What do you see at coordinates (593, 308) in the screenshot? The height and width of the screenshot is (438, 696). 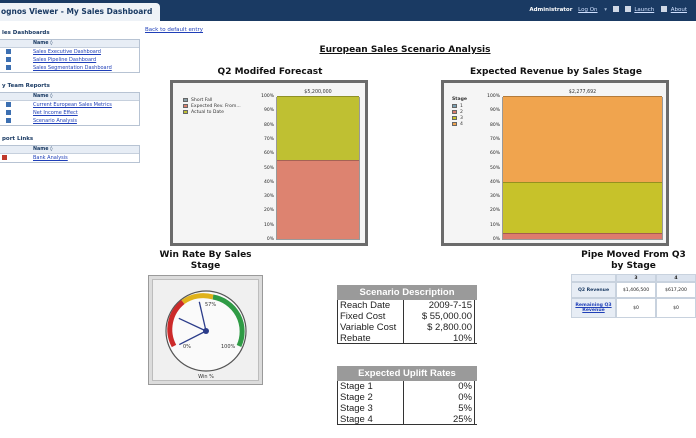 I see `pipe-row-label-link: Remaining Q3 Revenue` at bounding box center [593, 308].